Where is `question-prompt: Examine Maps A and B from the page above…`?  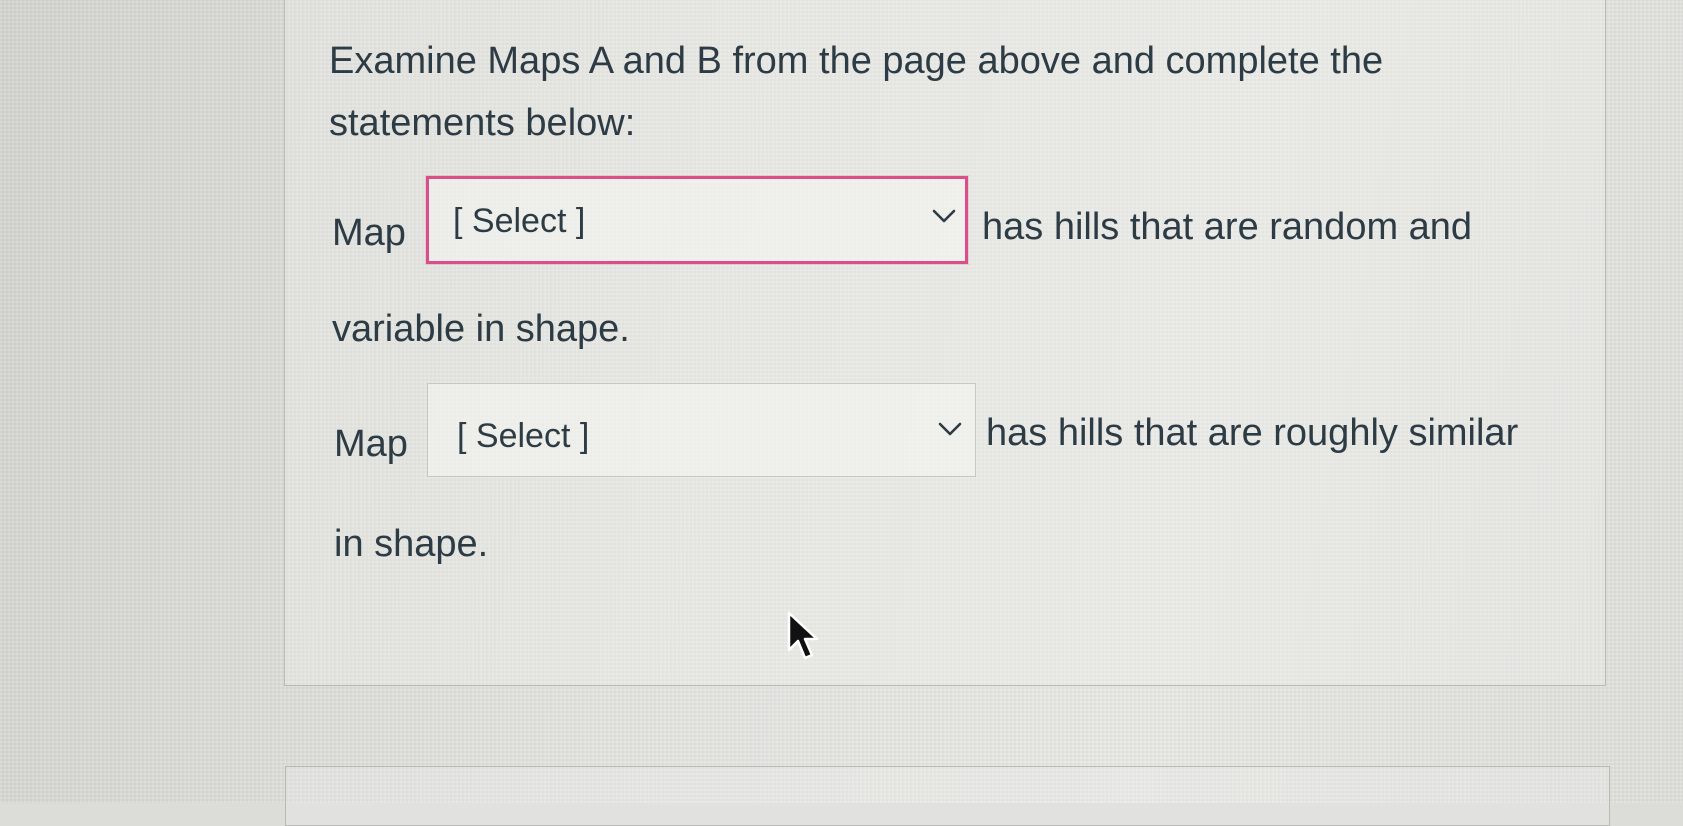
question-prompt: Examine Maps A and B from the page above… is located at coordinates (856, 92).